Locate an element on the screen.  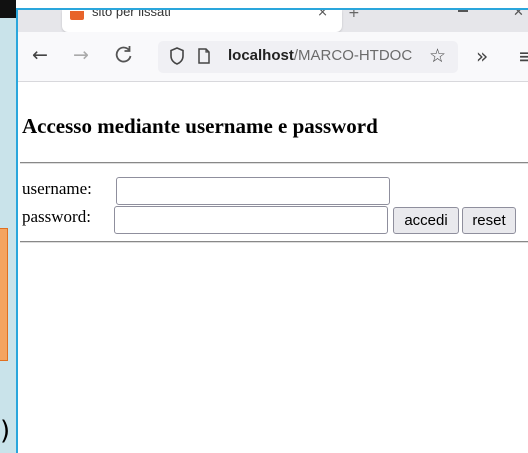
tab-active: sito per iissati × is located at coordinates (202, 21).